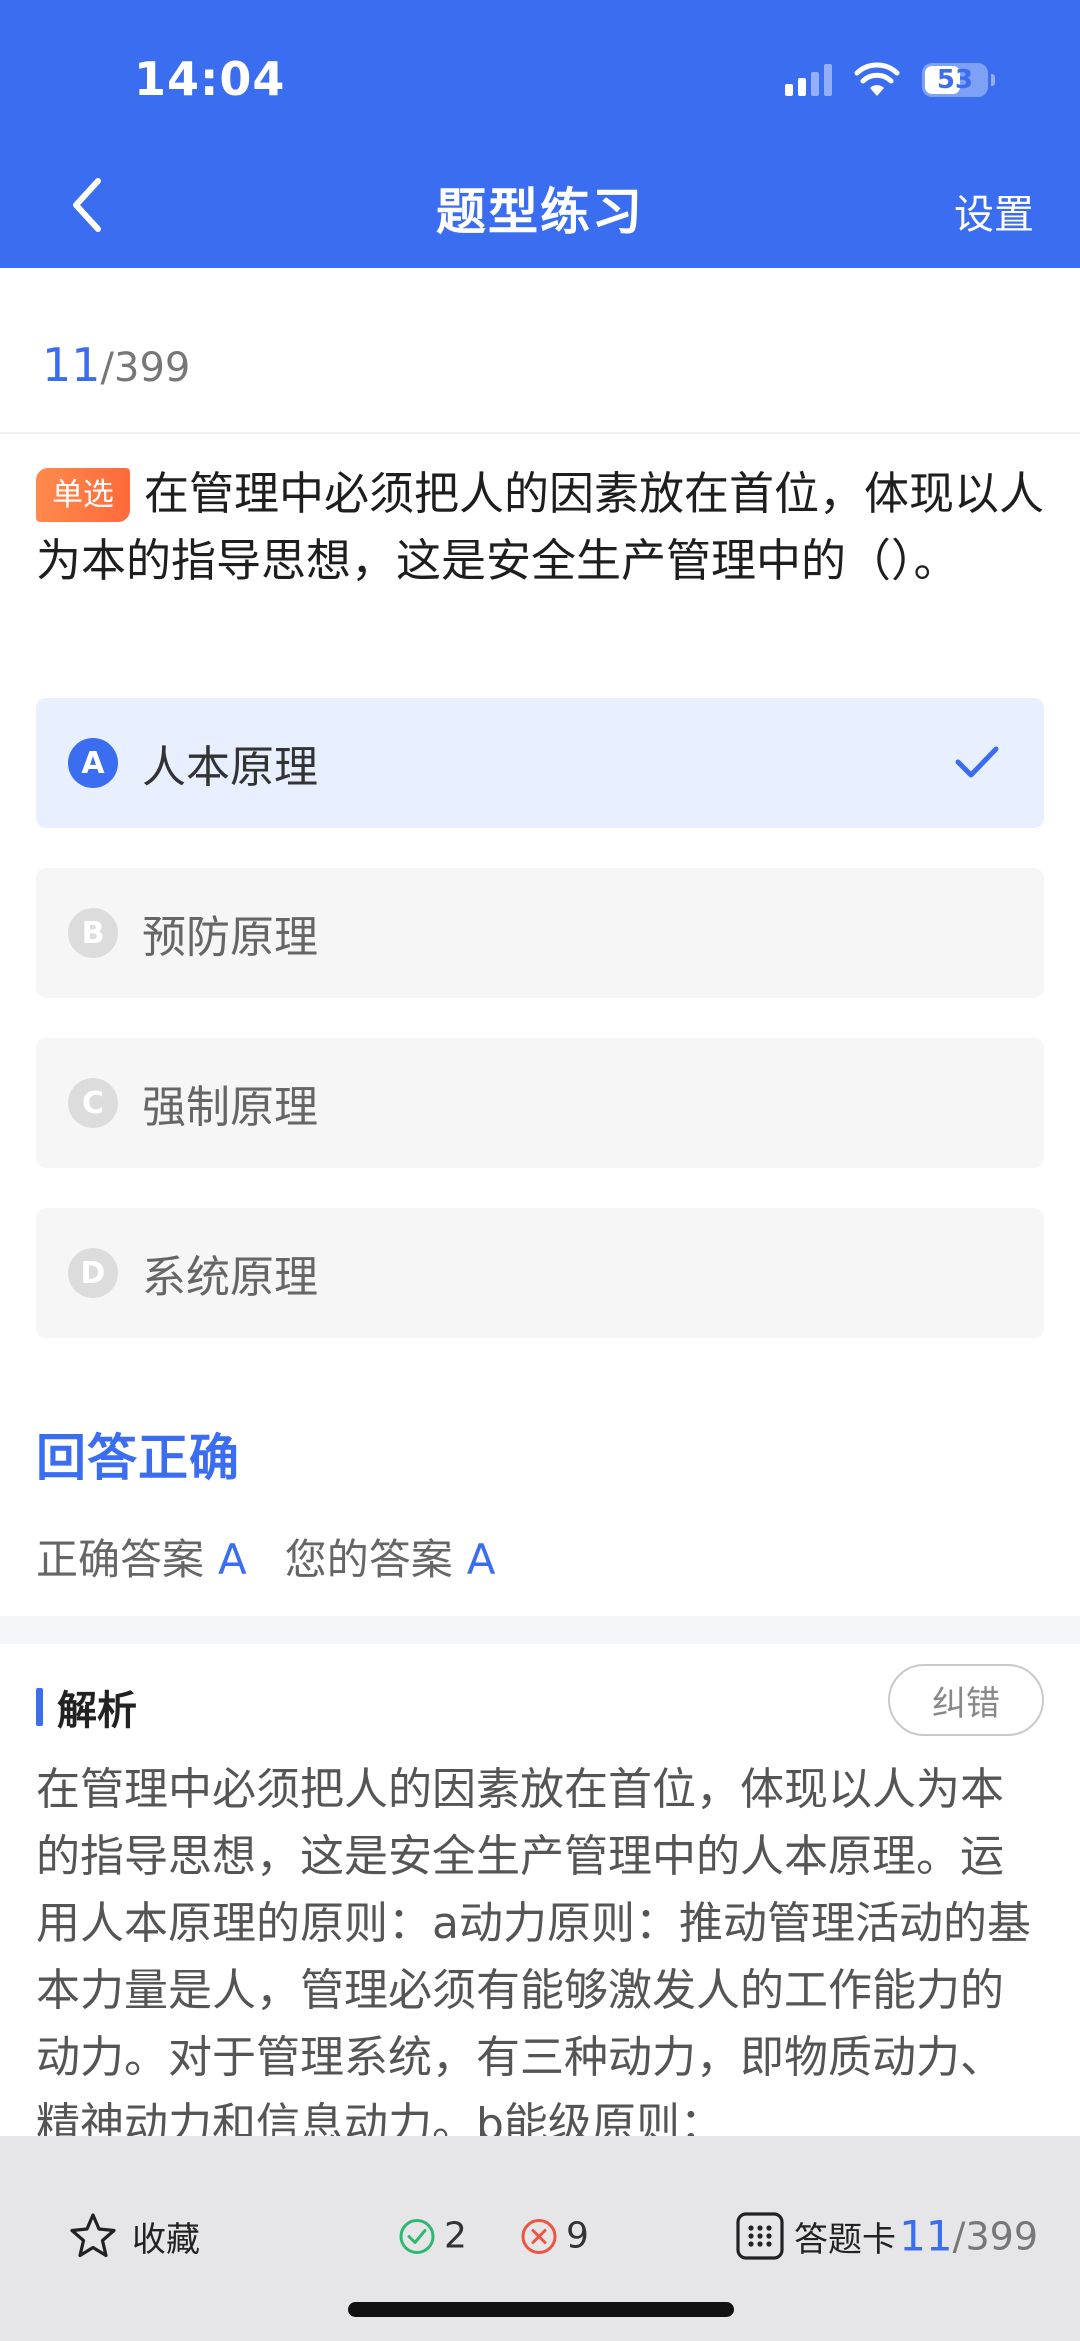 The width and height of the screenshot is (1080, 2341). What do you see at coordinates (368, 1559) in the screenshot?
I see `your-answer-label: 您的答案` at bounding box center [368, 1559].